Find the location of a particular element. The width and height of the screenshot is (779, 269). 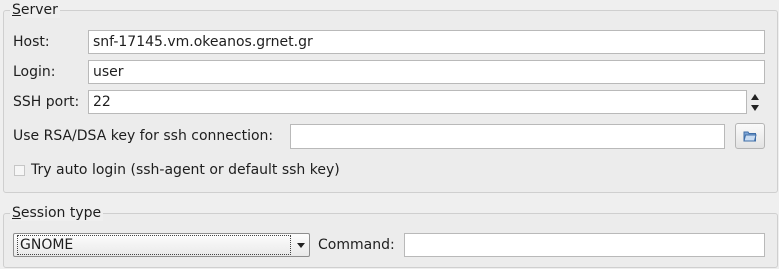

command-label: Command: is located at coordinates (356, 245).